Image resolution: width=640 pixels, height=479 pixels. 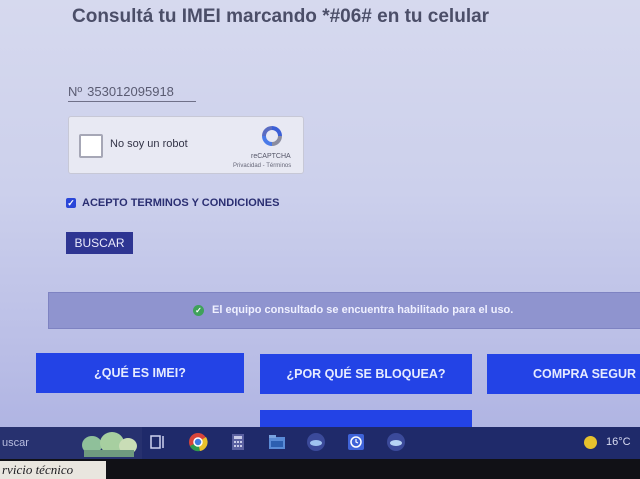 I want to click on search-button: BUSCAR, so click(x=99, y=243).